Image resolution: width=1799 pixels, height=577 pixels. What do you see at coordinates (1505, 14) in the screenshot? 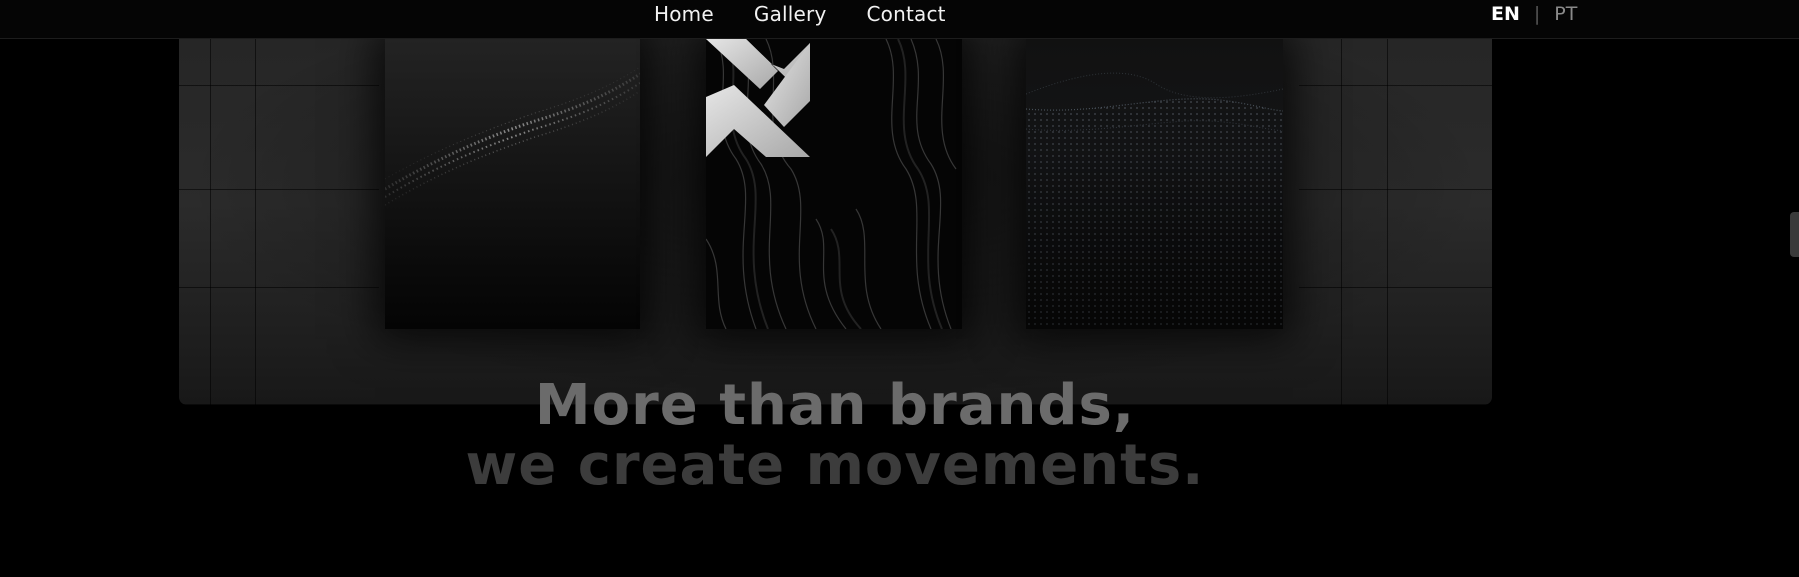
I see `language-en-option: EN` at bounding box center [1505, 14].